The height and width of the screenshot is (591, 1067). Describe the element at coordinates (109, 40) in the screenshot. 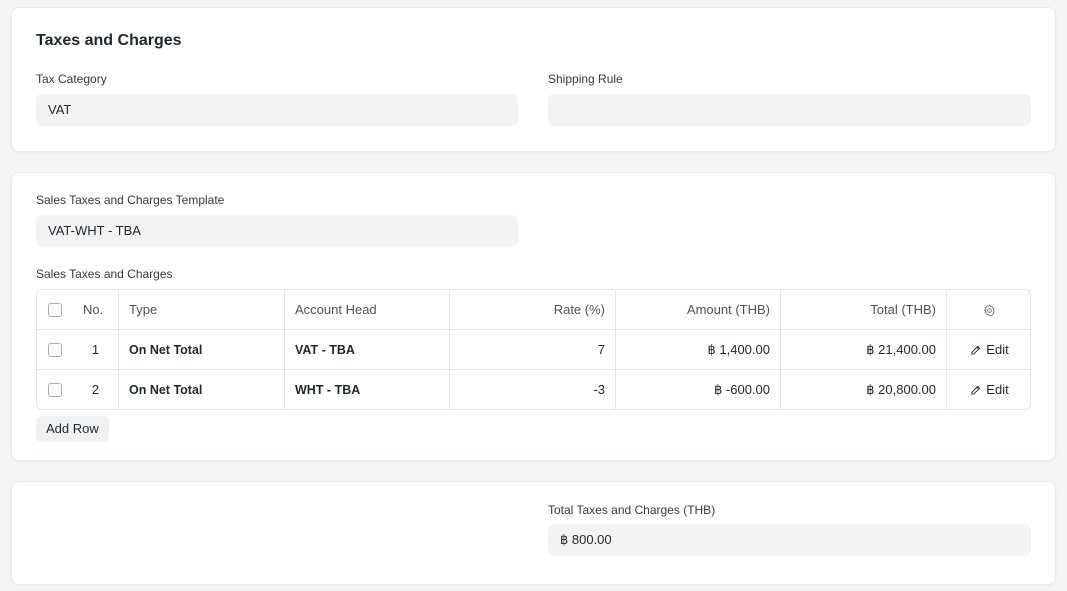

I see `section-title: Taxes and Charges` at that location.